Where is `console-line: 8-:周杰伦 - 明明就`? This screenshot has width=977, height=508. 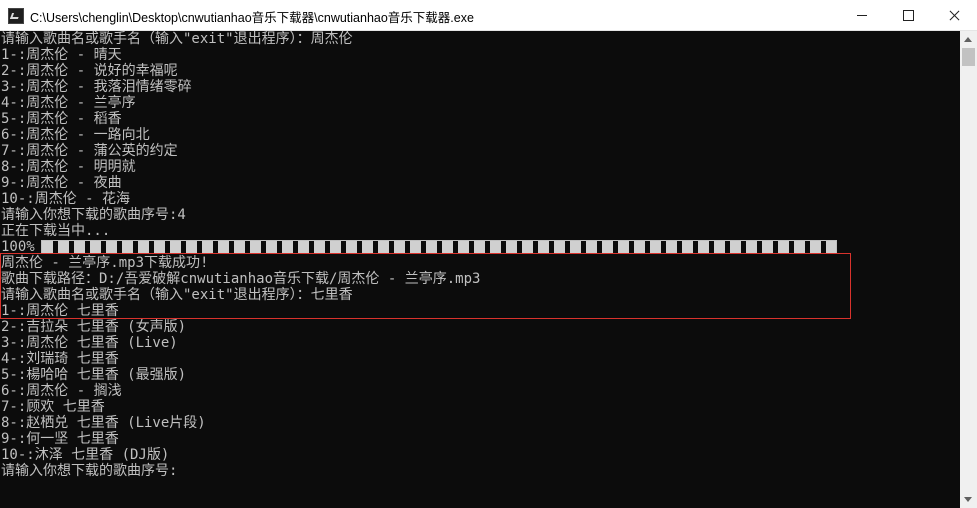
console-line: 8-:周杰伦 - 明明就 is located at coordinates (68, 167).